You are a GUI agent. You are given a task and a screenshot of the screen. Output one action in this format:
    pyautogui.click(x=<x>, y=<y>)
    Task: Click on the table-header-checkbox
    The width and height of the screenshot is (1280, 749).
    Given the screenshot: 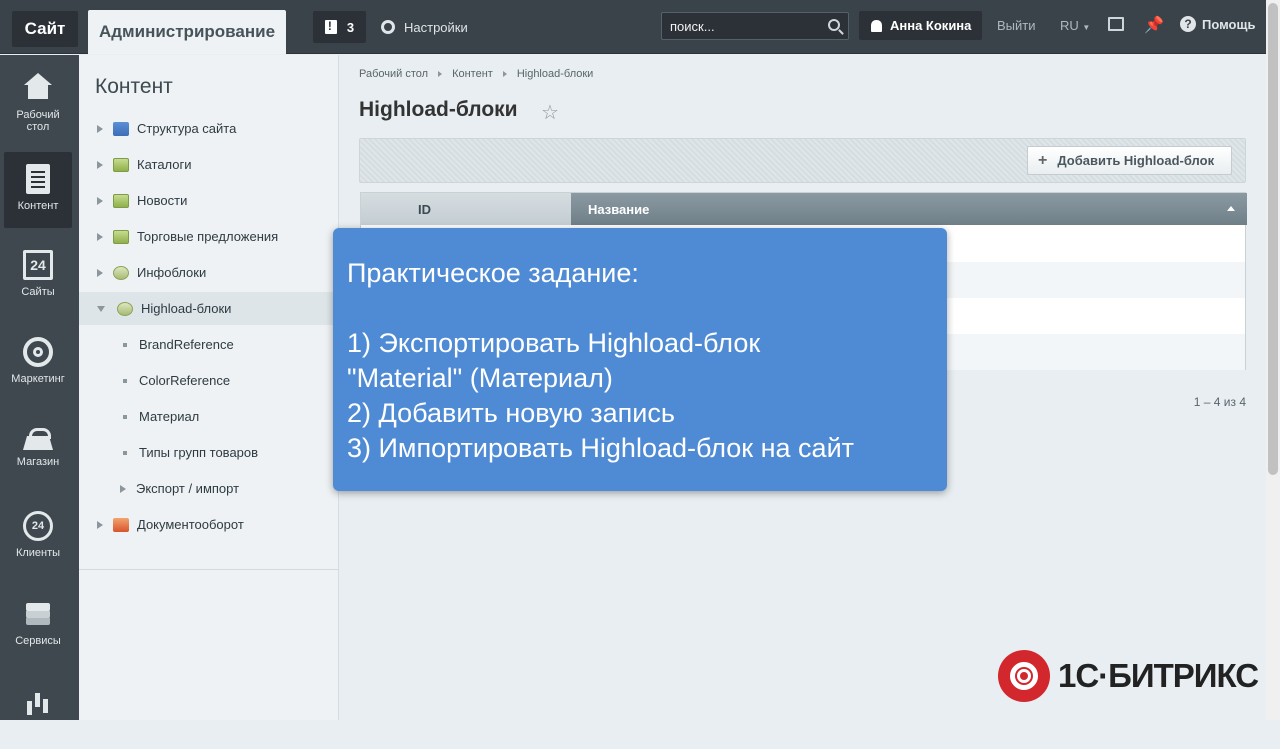 What is the action you would take?
    pyautogui.click(x=382, y=209)
    